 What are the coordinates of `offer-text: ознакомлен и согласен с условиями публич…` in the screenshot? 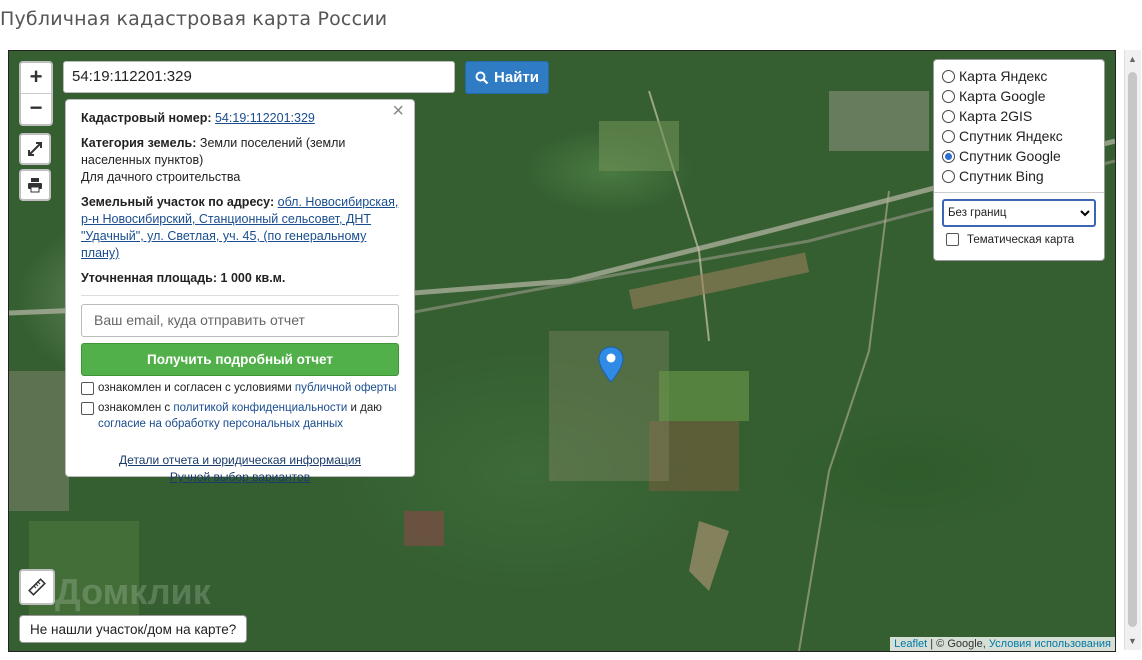 It's located at (247, 388).